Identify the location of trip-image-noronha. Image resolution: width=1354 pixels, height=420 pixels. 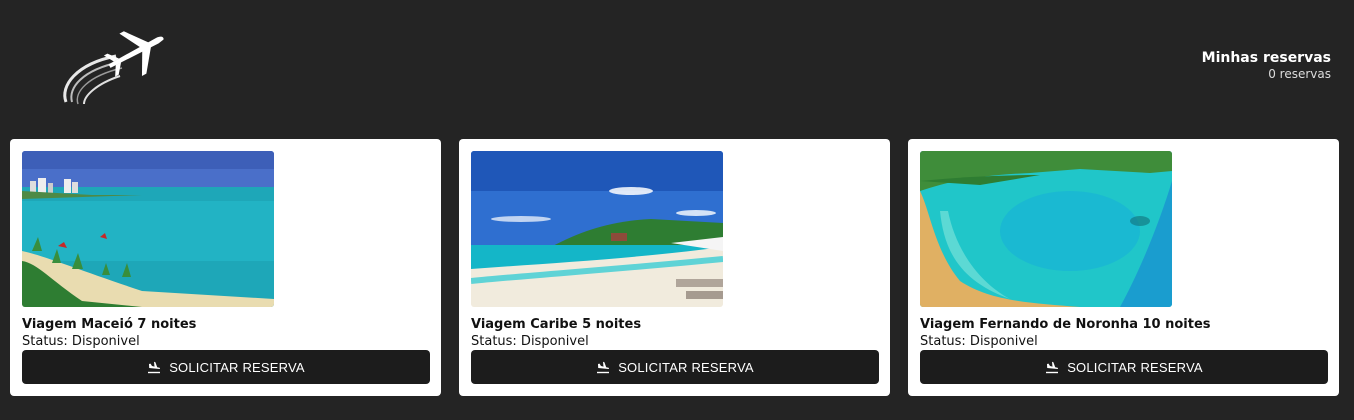
(1046, 229).